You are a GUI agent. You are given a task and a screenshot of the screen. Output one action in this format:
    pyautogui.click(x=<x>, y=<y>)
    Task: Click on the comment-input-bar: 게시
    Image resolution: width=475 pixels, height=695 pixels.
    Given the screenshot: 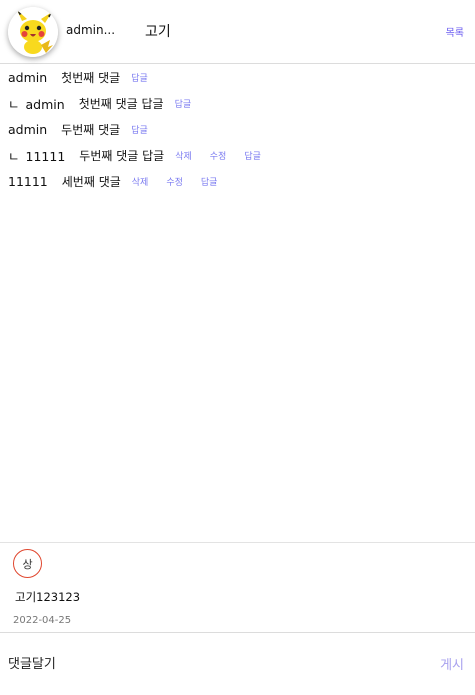 What is the action you would take?
    pyautogui.click(x=237, y=663)
    